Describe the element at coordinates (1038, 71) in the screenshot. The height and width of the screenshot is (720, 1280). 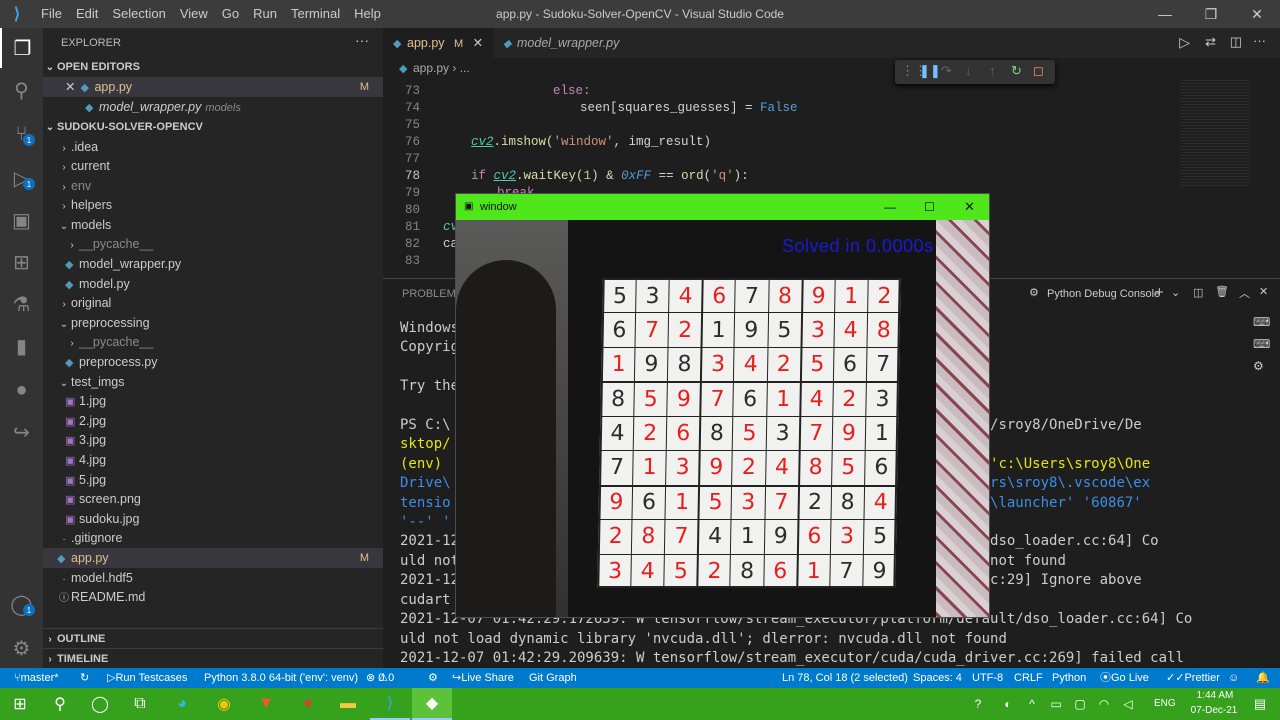
I see `stop-icon: ◻` at that location.